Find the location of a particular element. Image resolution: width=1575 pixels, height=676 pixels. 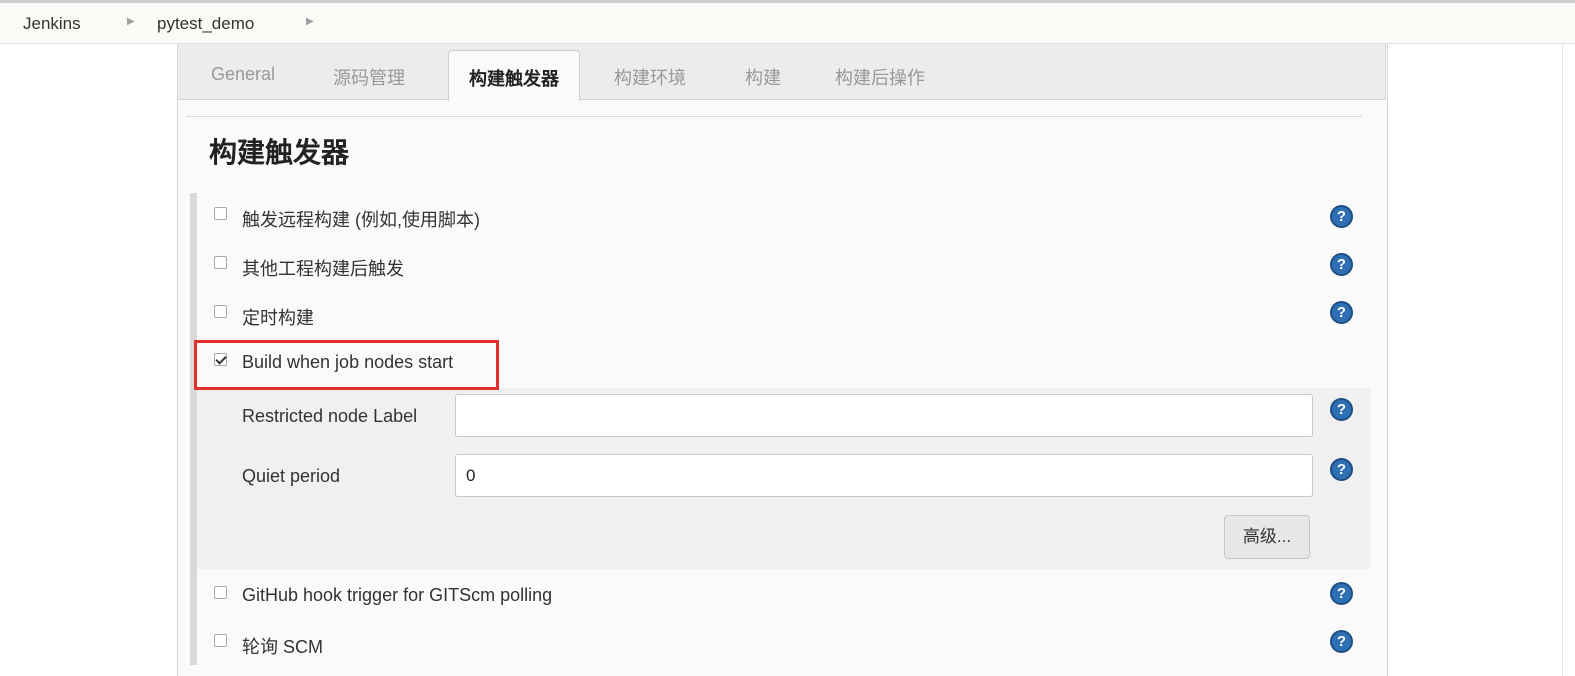

poll-scm-checkbox is located at coordinates (220, 640).